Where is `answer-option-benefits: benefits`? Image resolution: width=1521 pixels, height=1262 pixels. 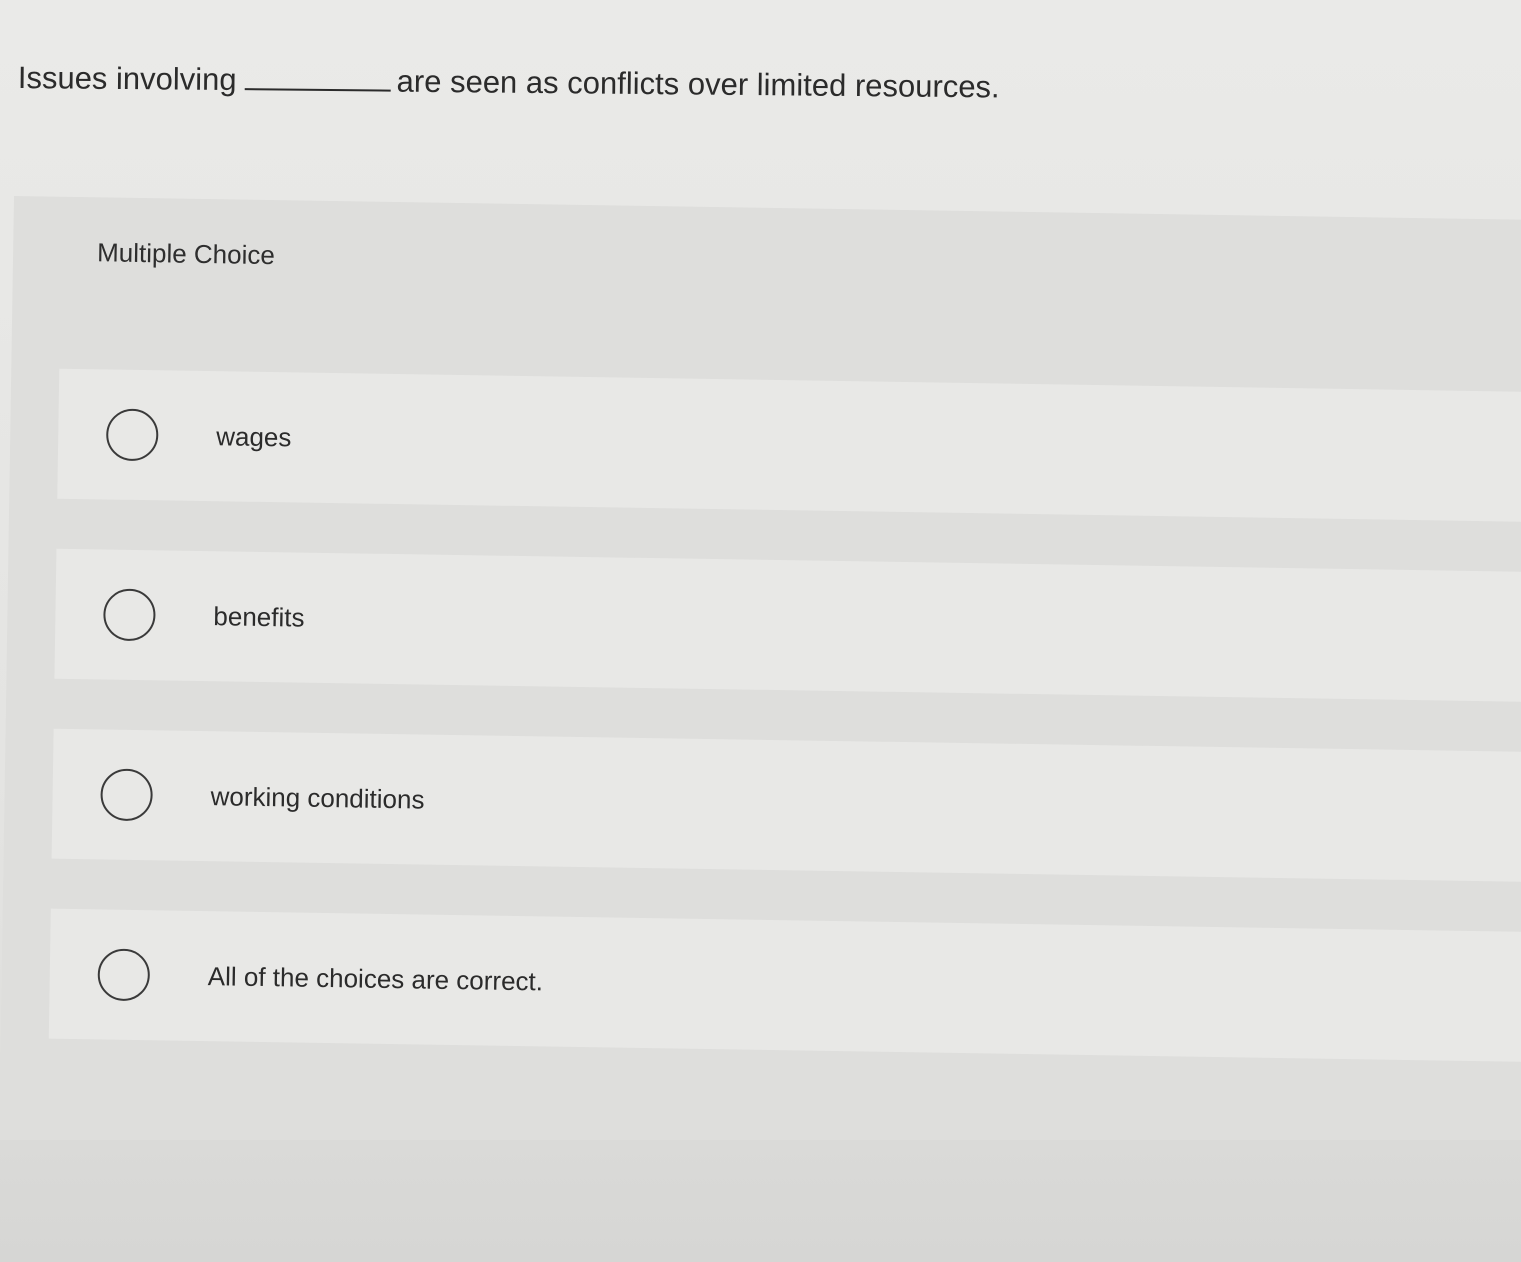 answer-option-benefits: benefits is located at coordinates (787, 625).